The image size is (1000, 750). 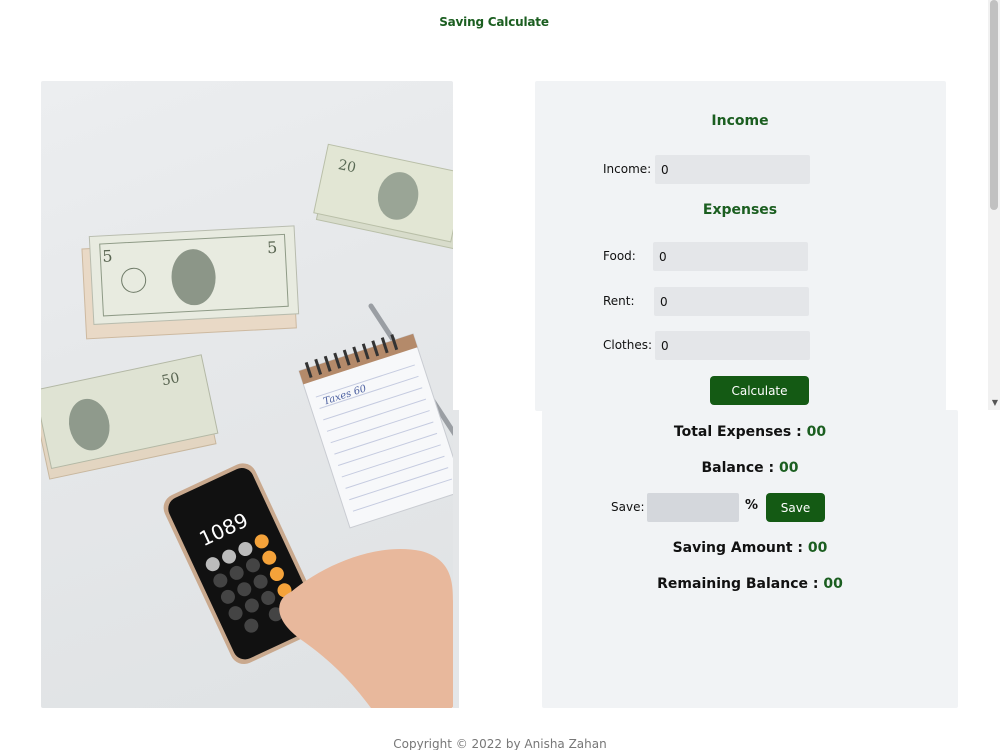 I want to click on remaining-balance-row: Remaining Balance : 00, so click(x=750, y=584).